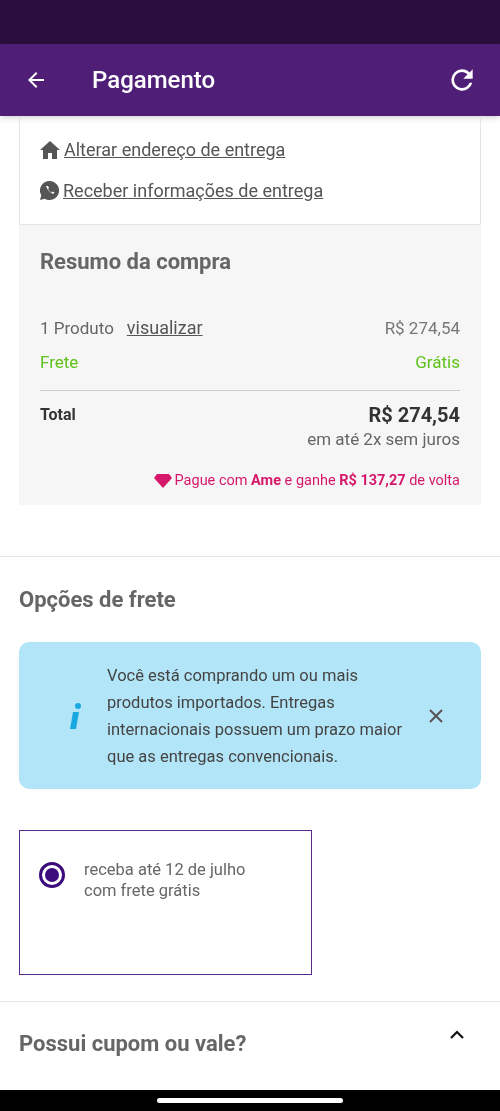 This screenshot has height=1111, width=500. I want to click on close-button, so click(436, 715).